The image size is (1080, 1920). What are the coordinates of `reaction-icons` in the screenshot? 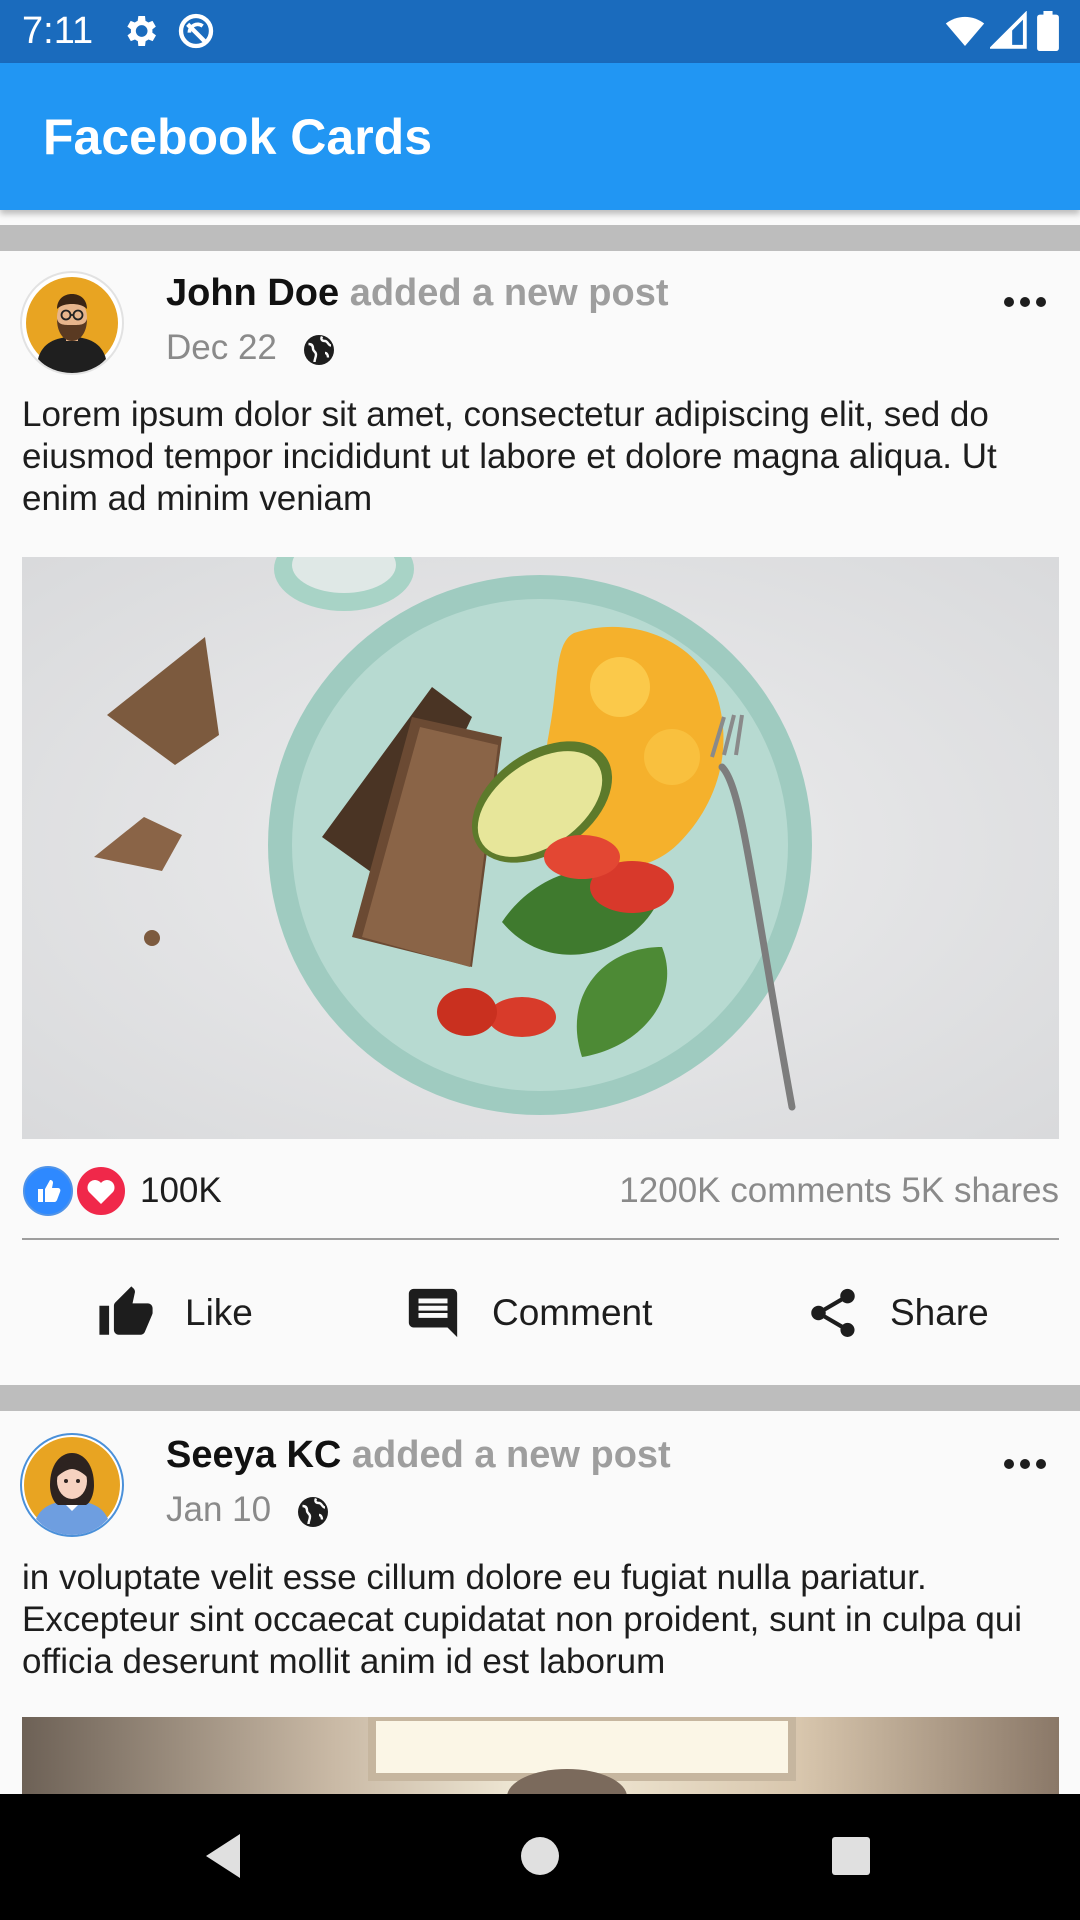 It's located at (77, 1191).